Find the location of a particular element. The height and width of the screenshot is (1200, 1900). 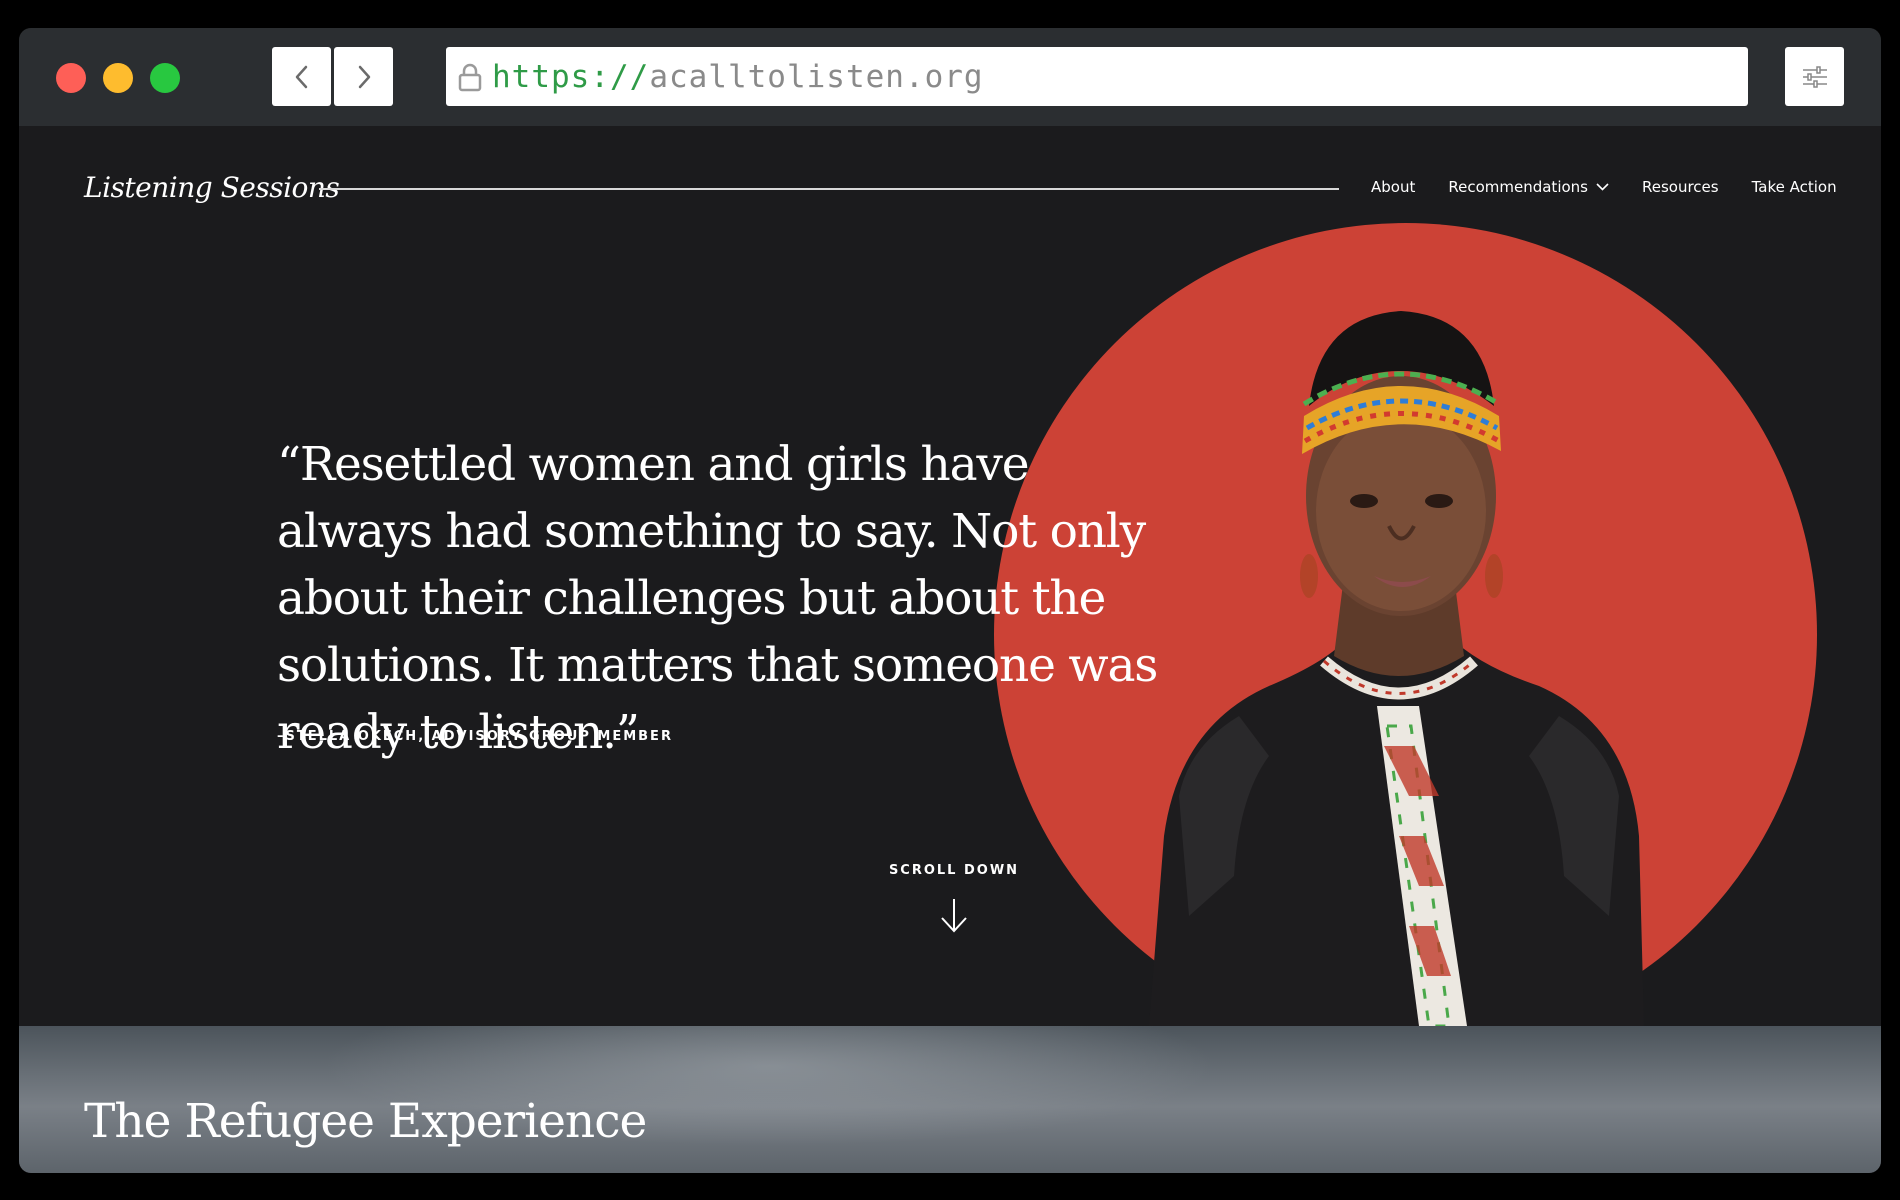

forward-button is located at coordinates (363, 76).